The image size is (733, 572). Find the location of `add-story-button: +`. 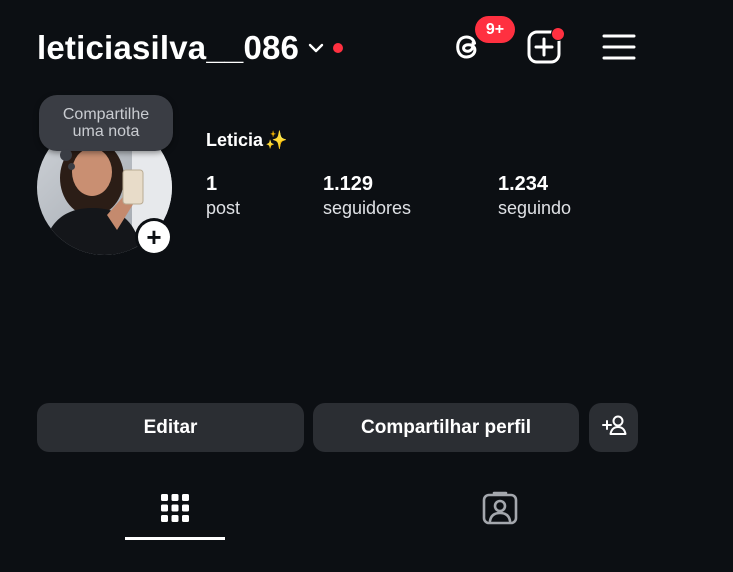

add-story-button: + is located at coordinates (154, 237).